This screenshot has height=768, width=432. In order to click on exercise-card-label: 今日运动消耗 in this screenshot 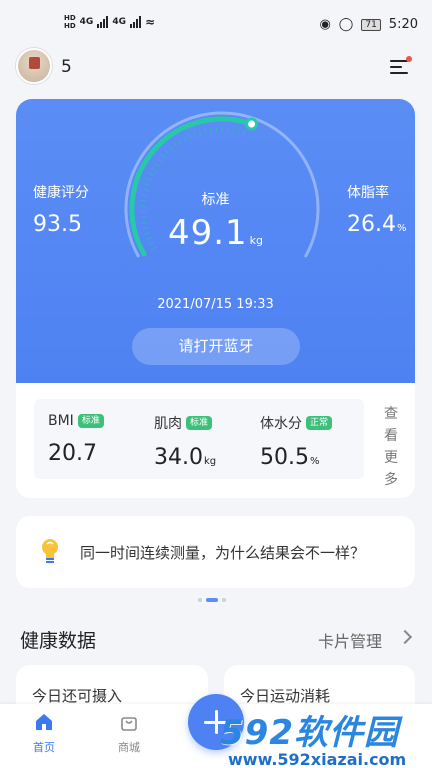, I will do `click(285, 696)`.